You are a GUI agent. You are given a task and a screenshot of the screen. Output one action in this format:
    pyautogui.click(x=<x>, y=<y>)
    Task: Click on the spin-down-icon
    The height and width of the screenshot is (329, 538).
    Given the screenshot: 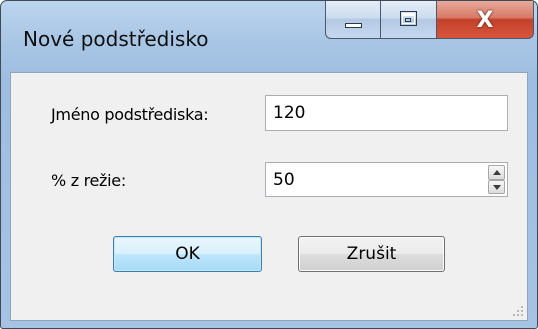 What is the action you would take?
    pyautogui.click(x=497, y=187)
    